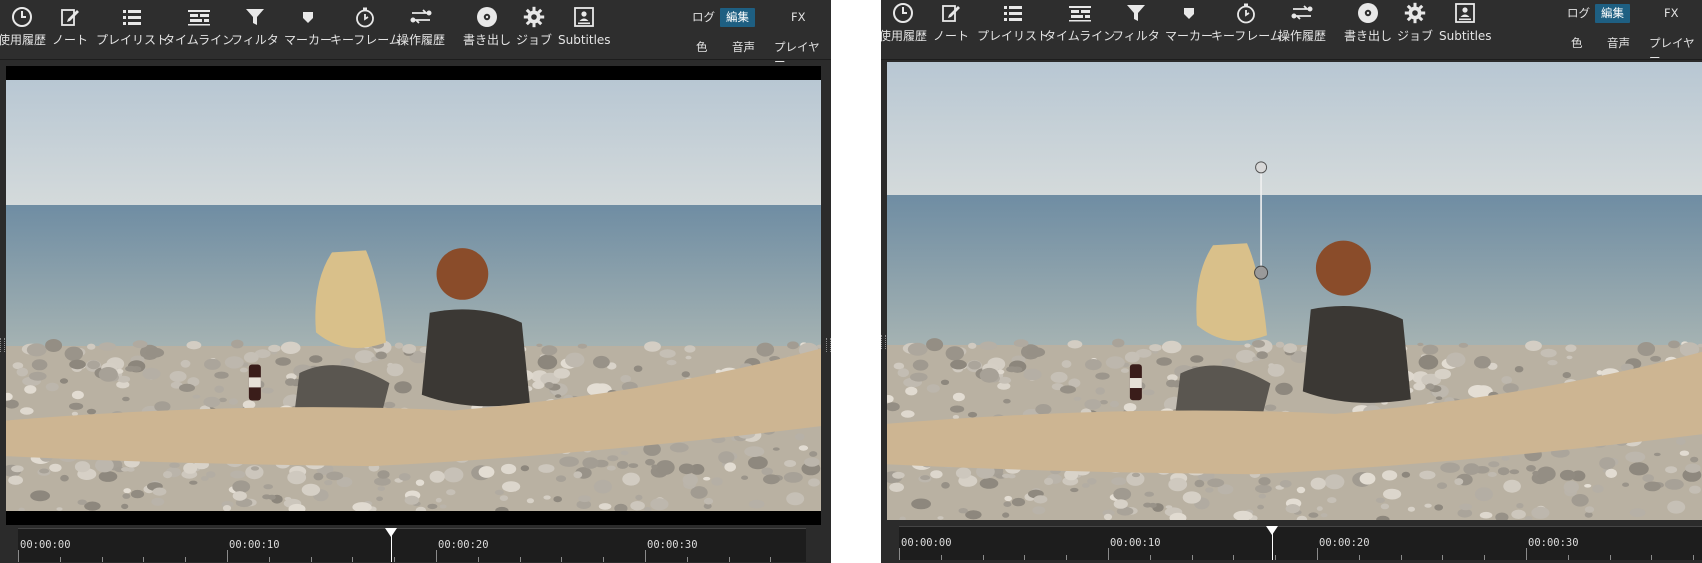  What do you see at coordinates (1465, 36) in the screenshot?
I see `toolbar-button-label: Subtitles` at bounding box center [1465, 36].